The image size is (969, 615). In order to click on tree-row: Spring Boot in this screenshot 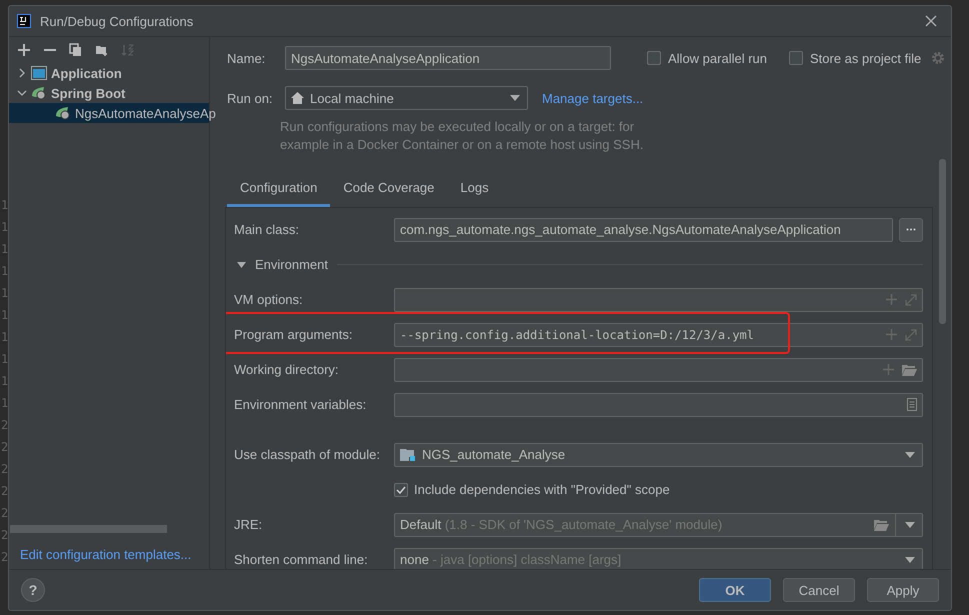, I will do `click(109, 93)`.